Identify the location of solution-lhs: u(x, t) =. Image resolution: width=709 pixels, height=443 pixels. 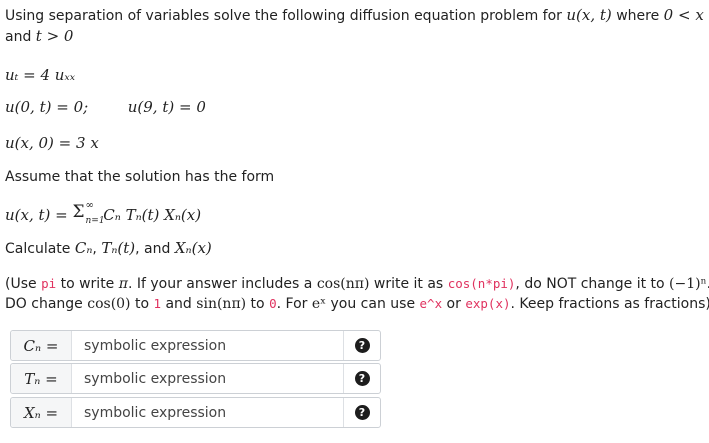
(39, 215).